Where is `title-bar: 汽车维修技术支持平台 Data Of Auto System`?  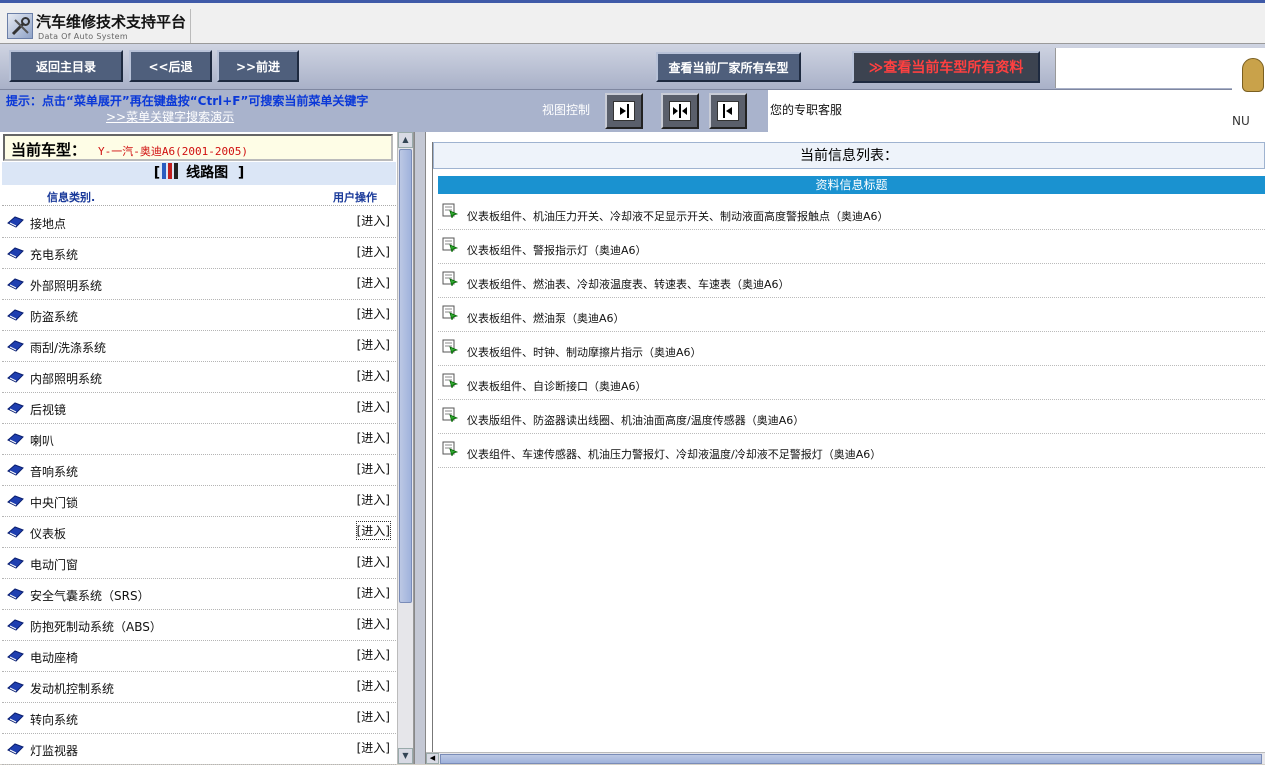
title-bar: 汽车维修技术支持平台 Data Of Auto System is located at coordinates (632, 22).